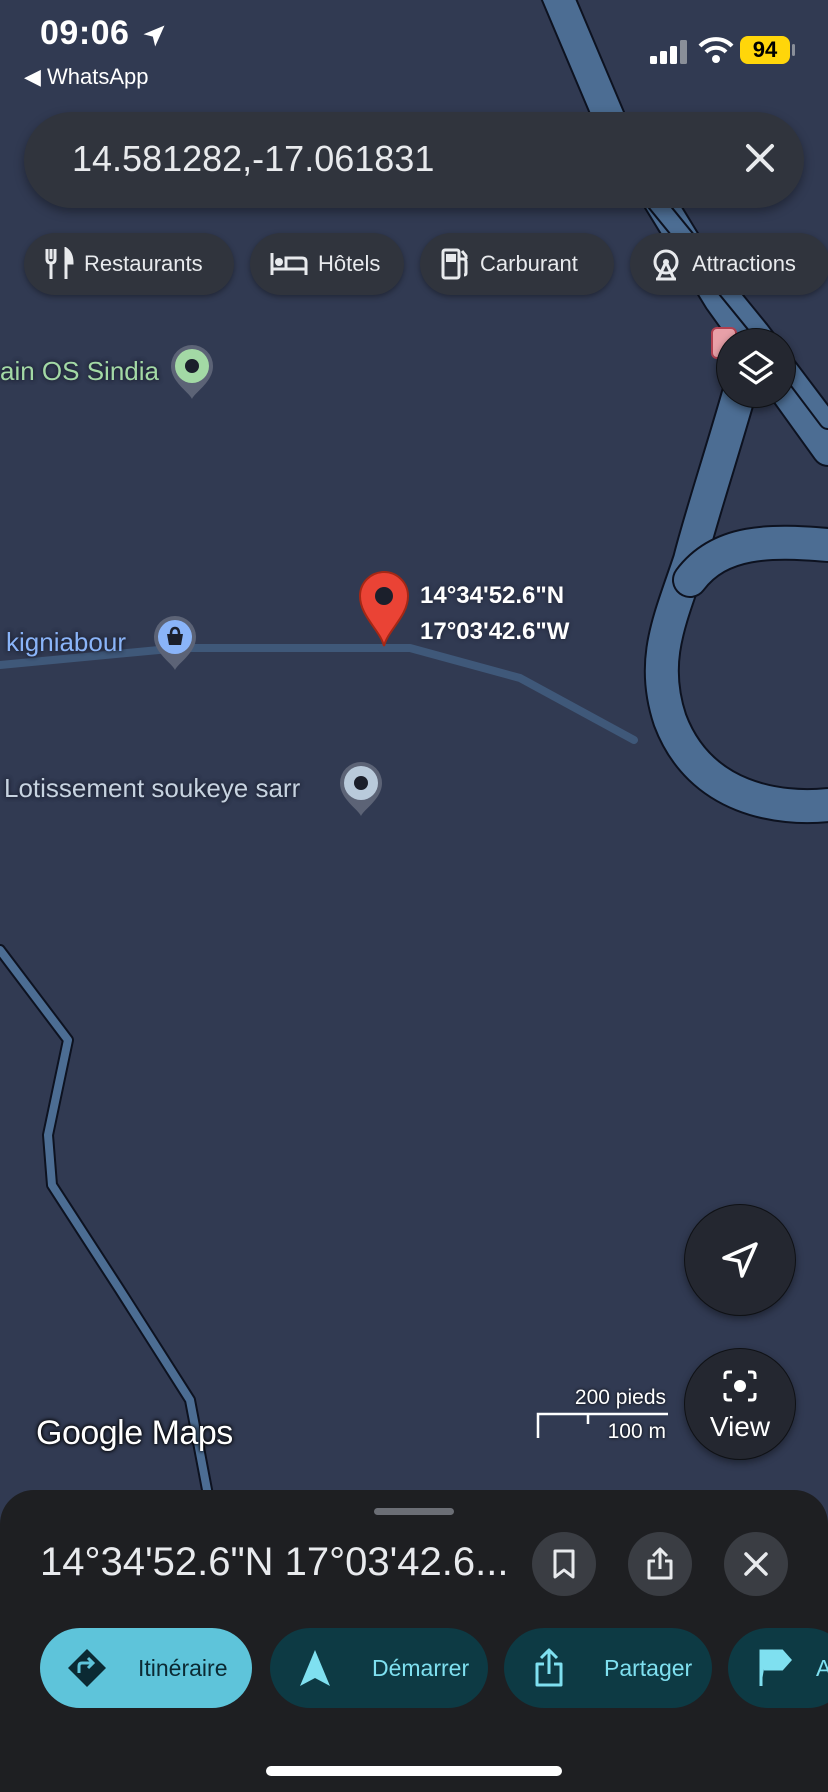  Describe the element at coordinates (289, 264) in the screenshot. I see `bed-icon` at that location.